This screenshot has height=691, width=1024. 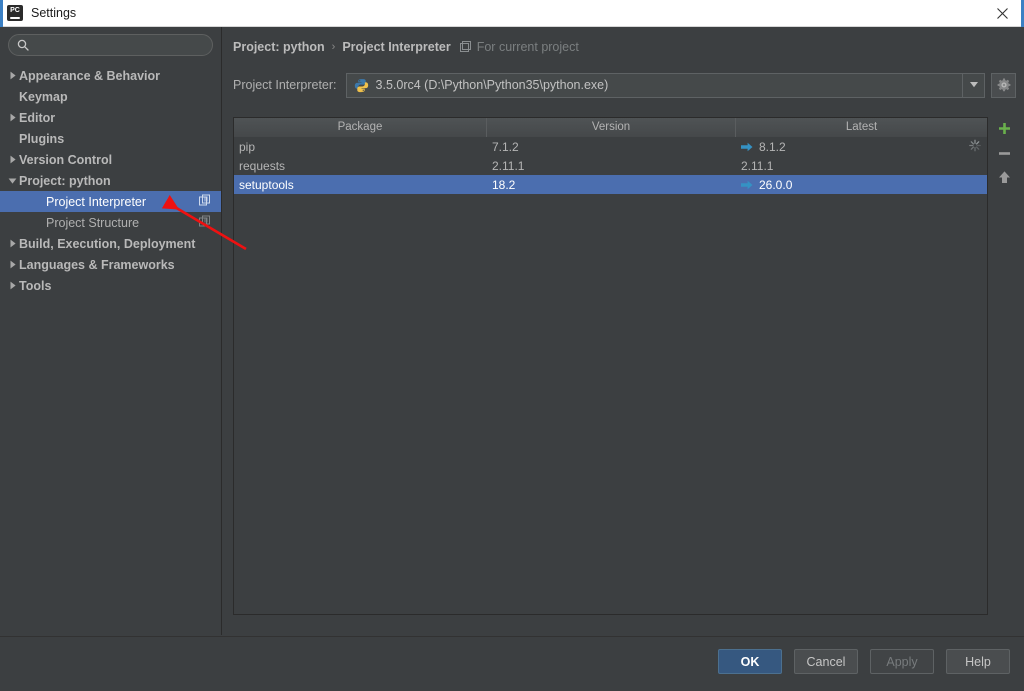 I want to click on sidebar-item-appearance-behavior: Appearance & Behavior, so click(x=110, y=75).